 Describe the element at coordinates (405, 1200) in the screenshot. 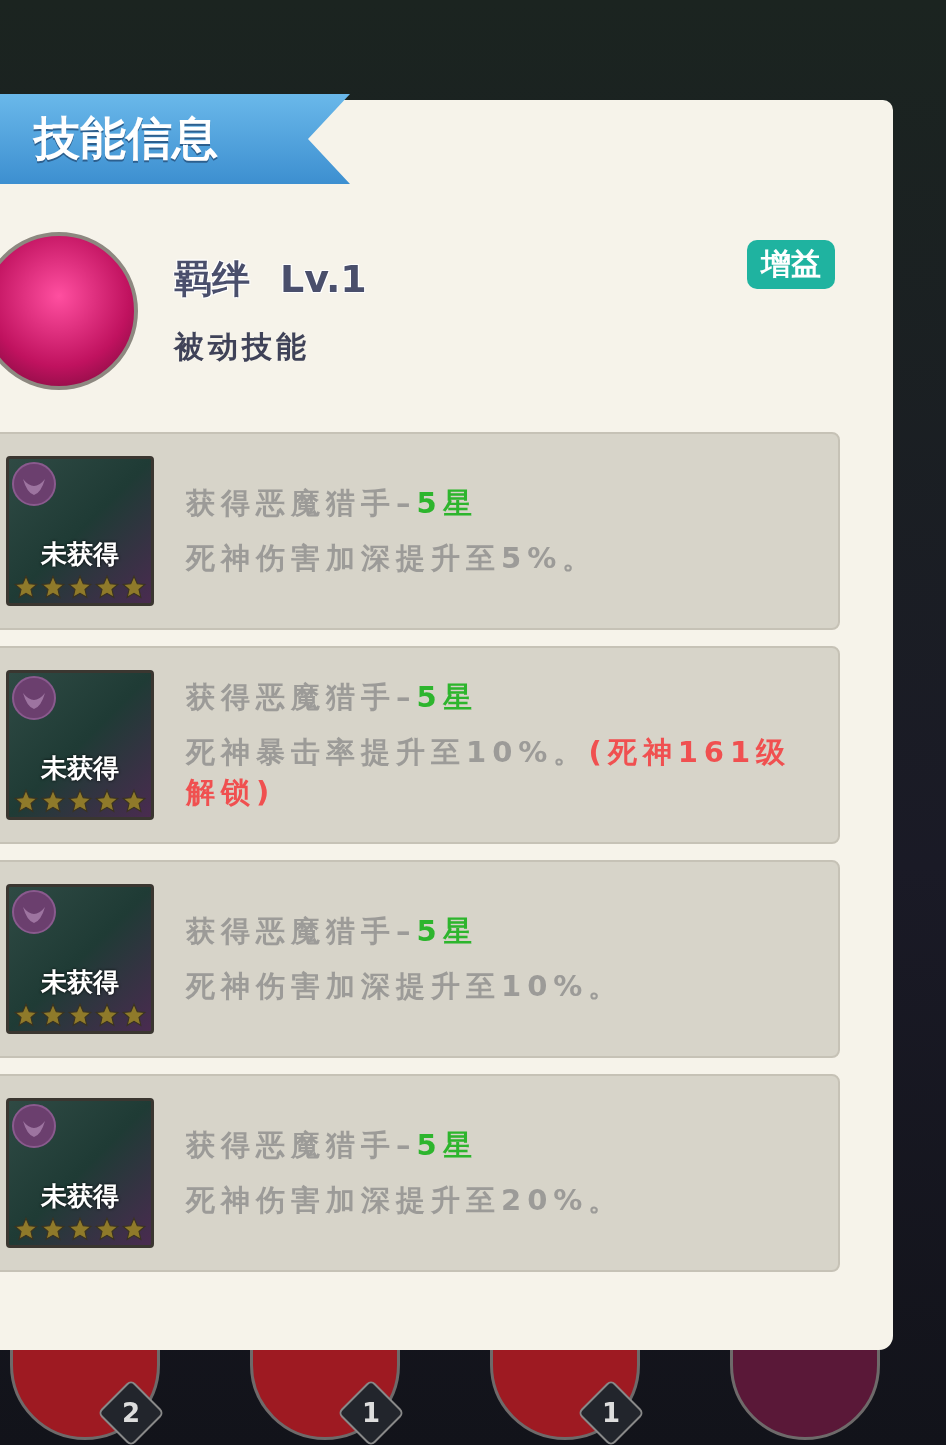

I see `bond-effect: 死神伤害加深提升至20%。` at that location.